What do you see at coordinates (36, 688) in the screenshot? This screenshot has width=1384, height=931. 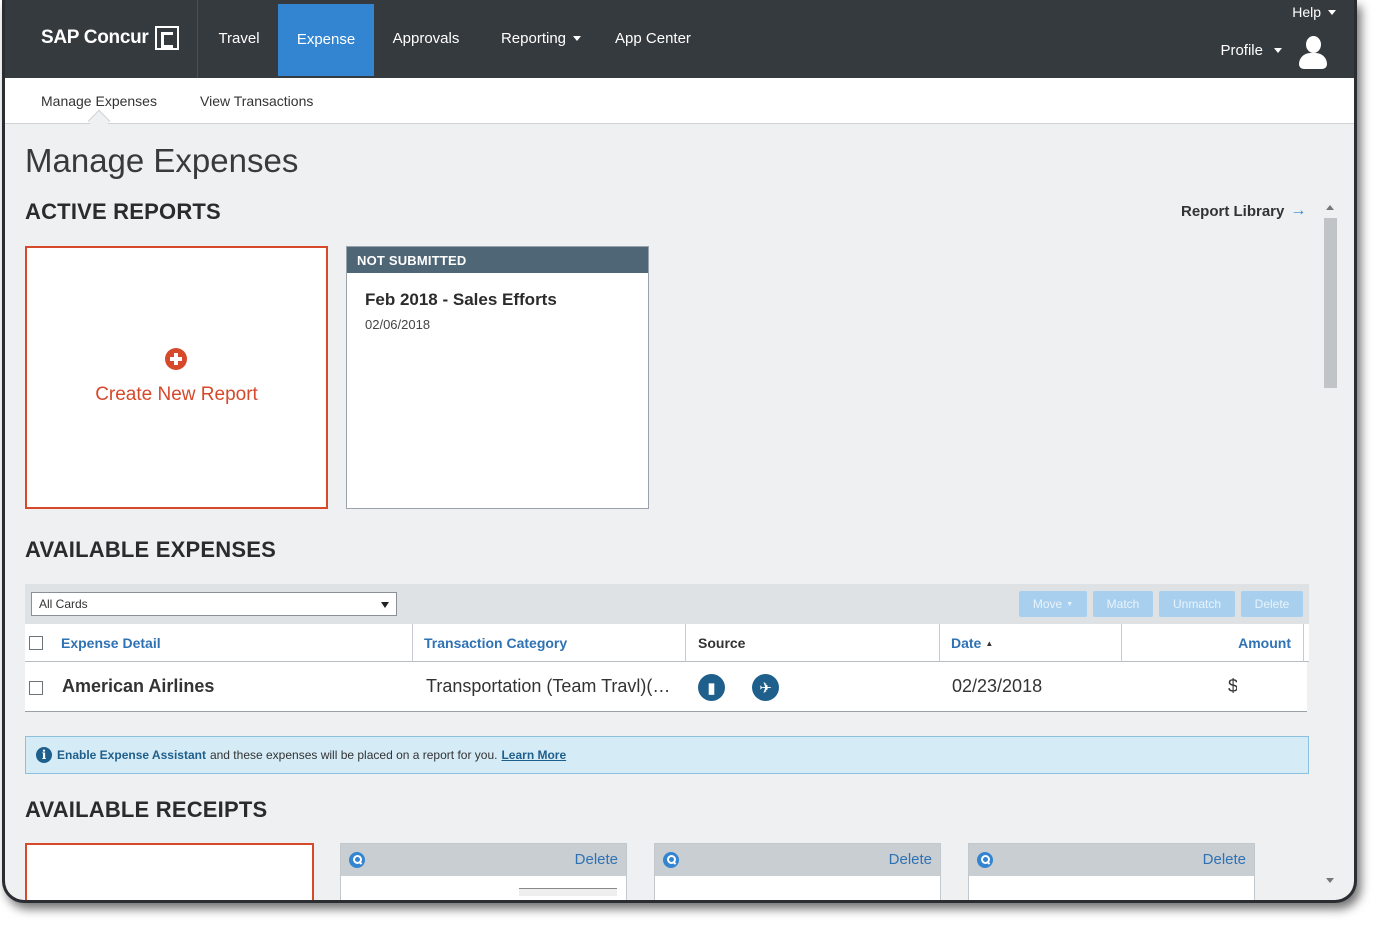 I see `row-checkbox` at bounding box center [36, 688].